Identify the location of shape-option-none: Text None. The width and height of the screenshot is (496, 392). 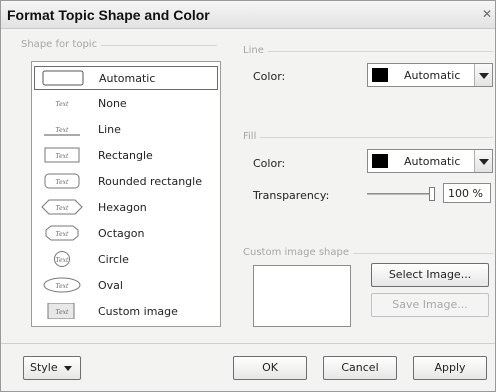
(126, 104).